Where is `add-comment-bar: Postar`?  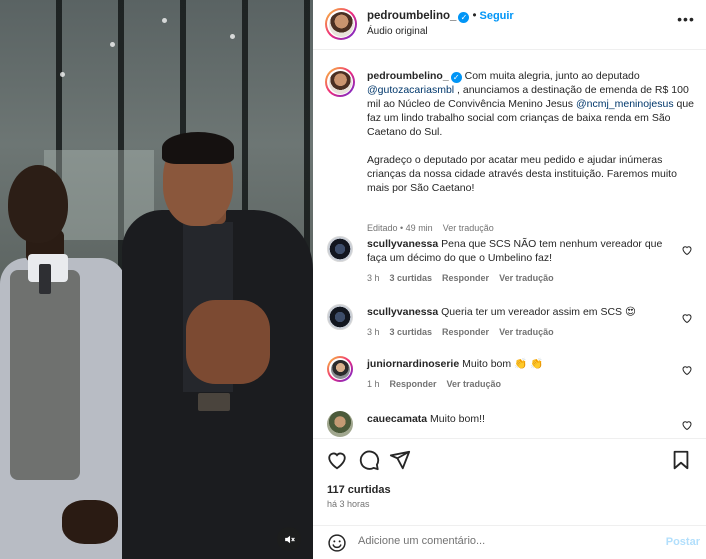
add-comment-bar: Postar is located at coordinates (509, 542).